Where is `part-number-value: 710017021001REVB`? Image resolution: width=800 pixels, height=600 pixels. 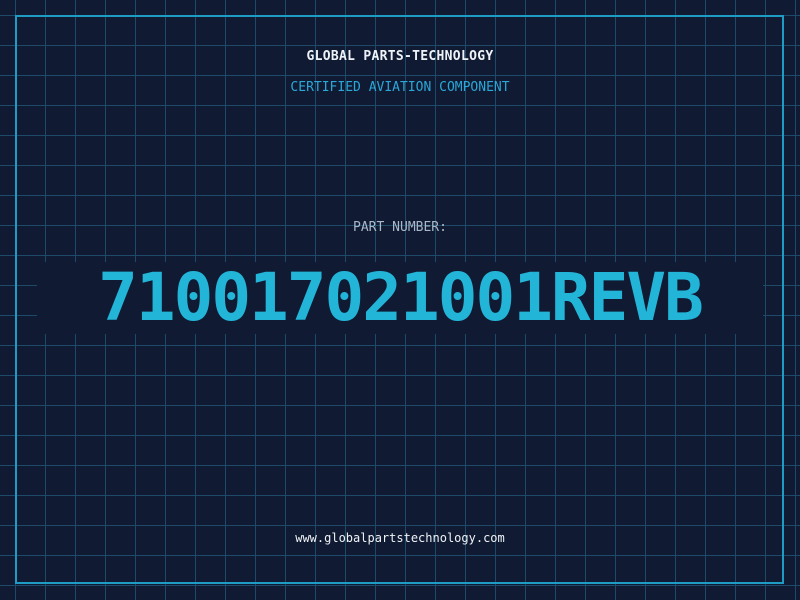 part-number-value: 710017021001REVB is located at coordinates (401, 297).